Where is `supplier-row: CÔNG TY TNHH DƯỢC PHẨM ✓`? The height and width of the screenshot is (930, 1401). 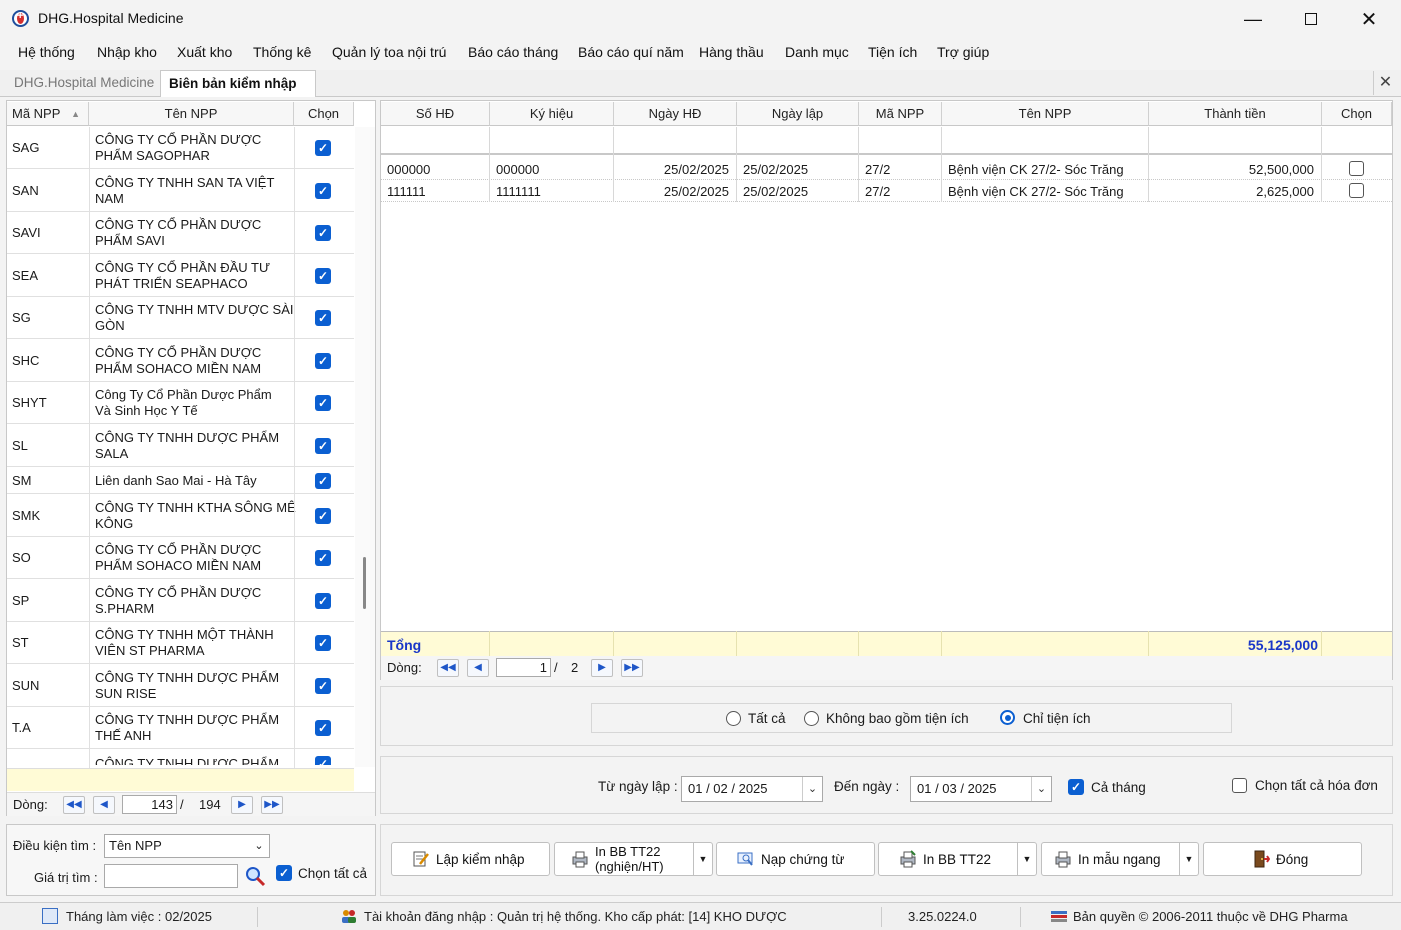 supplier-row: CÔNG TY TNHH DƯỢC PHẨM ✓ is located at coordinates (180, 757).